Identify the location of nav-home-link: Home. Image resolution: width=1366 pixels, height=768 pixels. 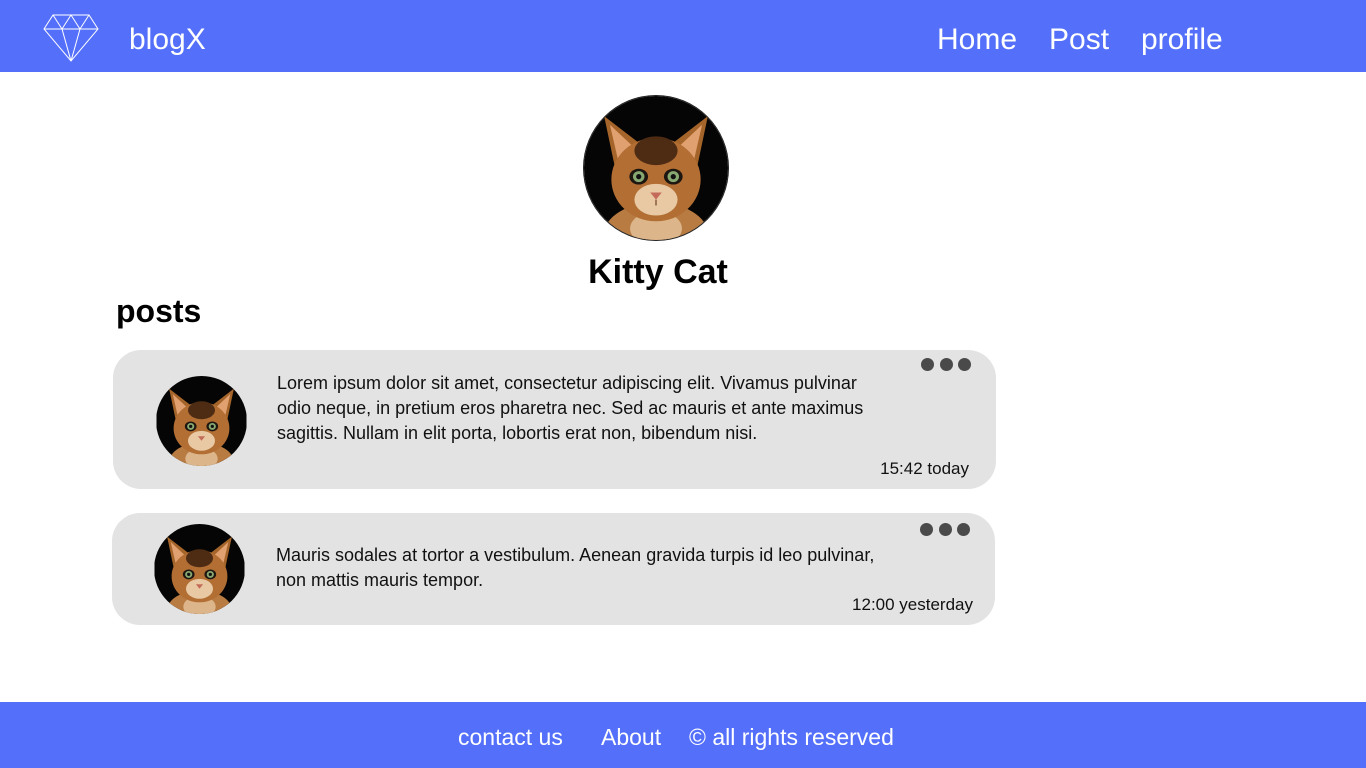
(977, 40).